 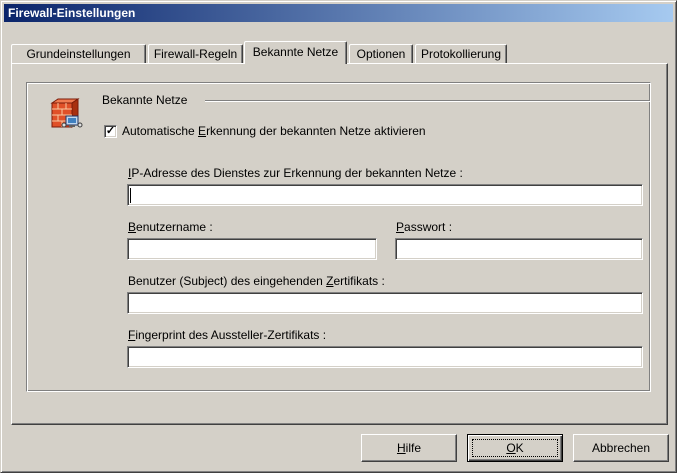 I want to click on tab-firewall-regeln: Firewall-Regeln, so click(x=195, y=53).